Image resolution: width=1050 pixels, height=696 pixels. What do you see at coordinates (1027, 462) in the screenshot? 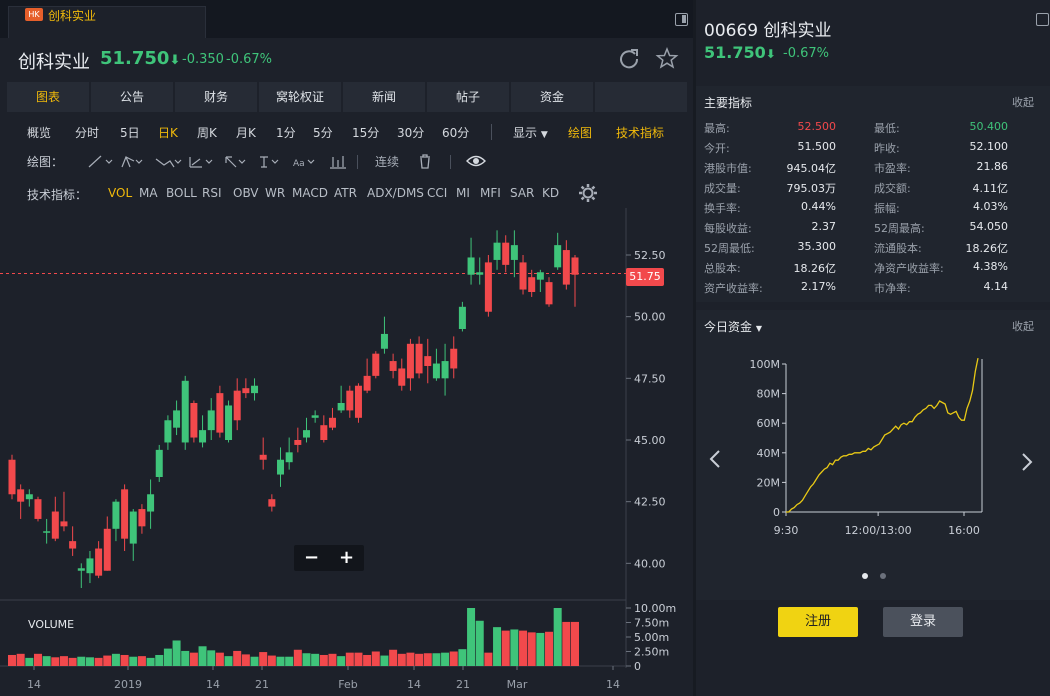
I see `chevron-right-icon` at bounding box center [1027, 462].